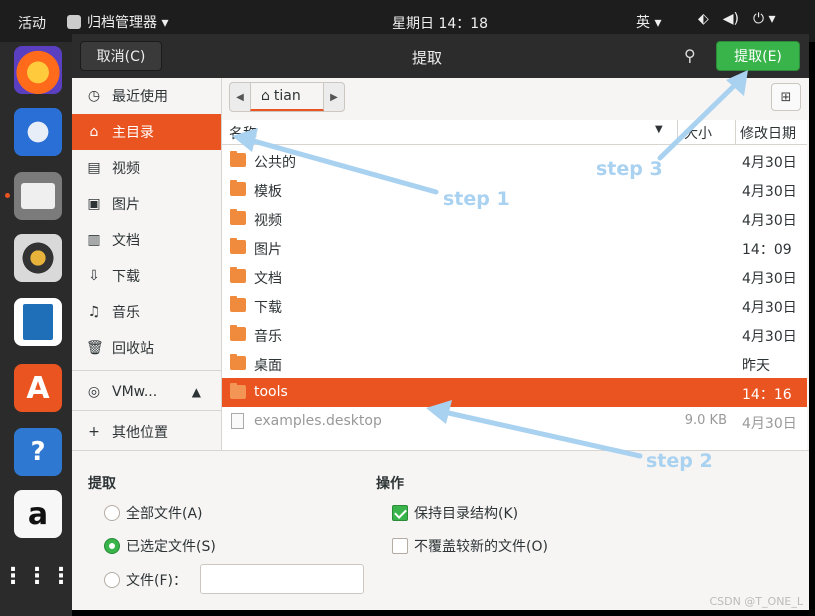  What do you see at coordinates (94, 204) in the screenshot?
I see `picture-icon: ▣` at bounding box center [94, 204].